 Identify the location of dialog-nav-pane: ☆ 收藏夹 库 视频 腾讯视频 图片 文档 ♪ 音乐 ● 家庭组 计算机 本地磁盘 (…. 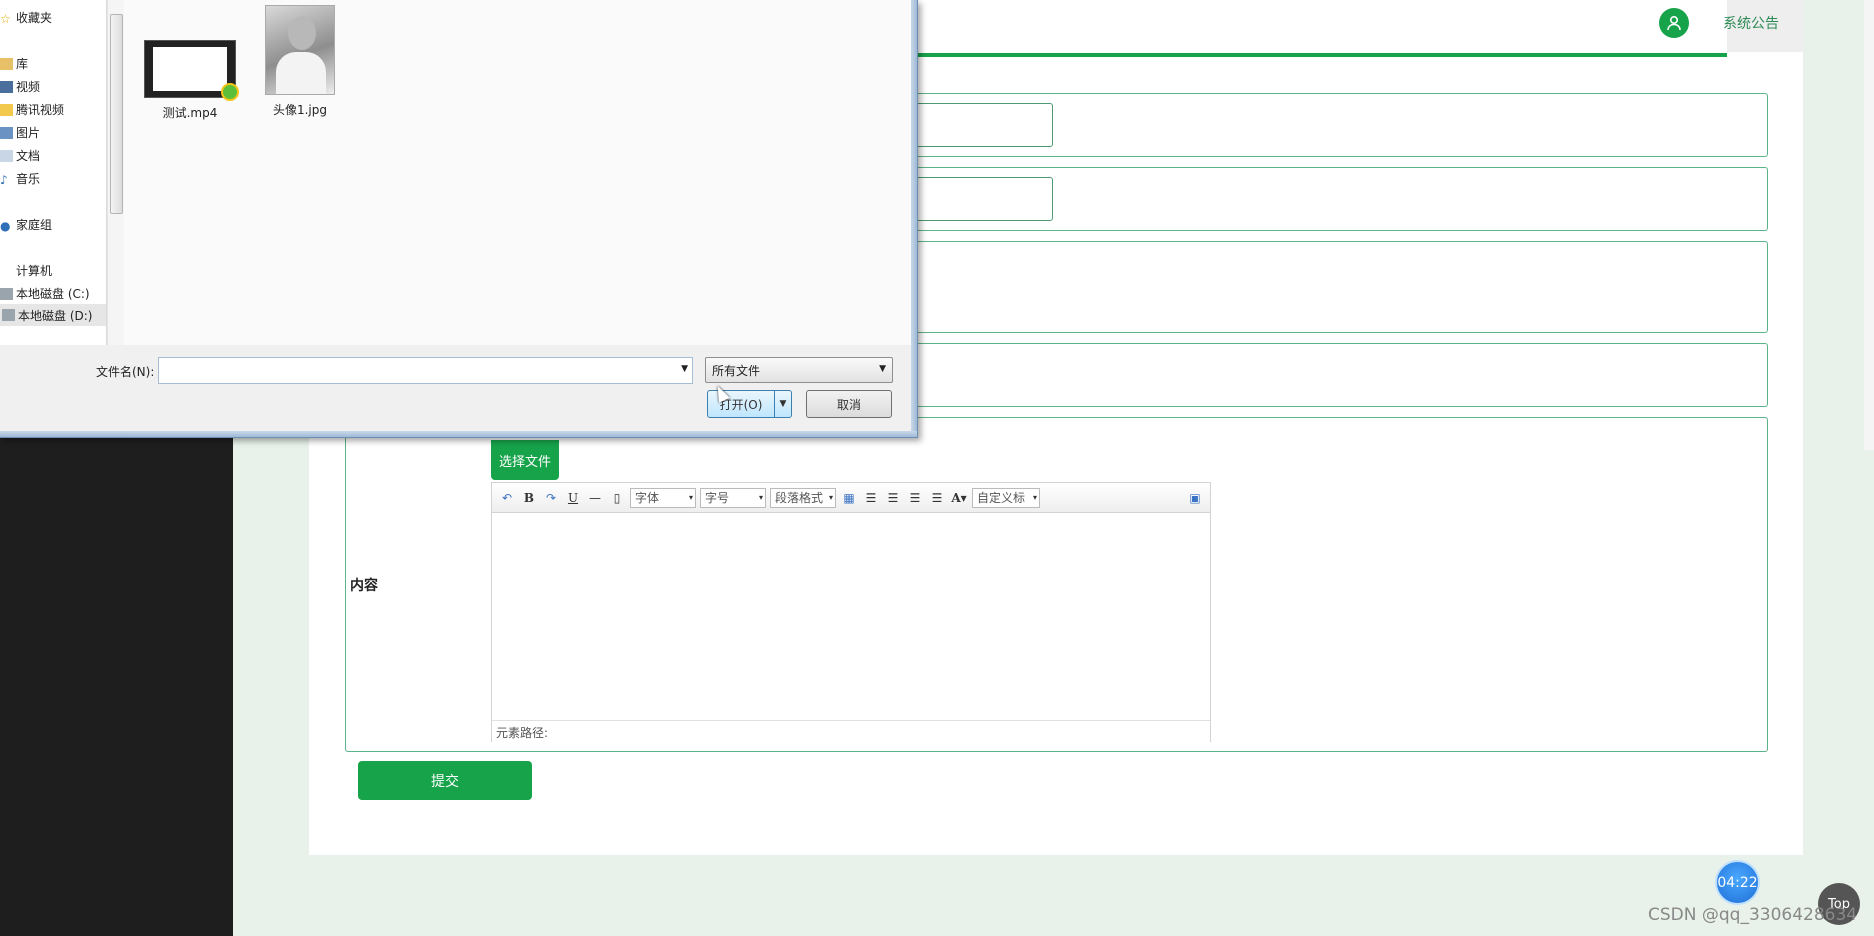
(53, 172).